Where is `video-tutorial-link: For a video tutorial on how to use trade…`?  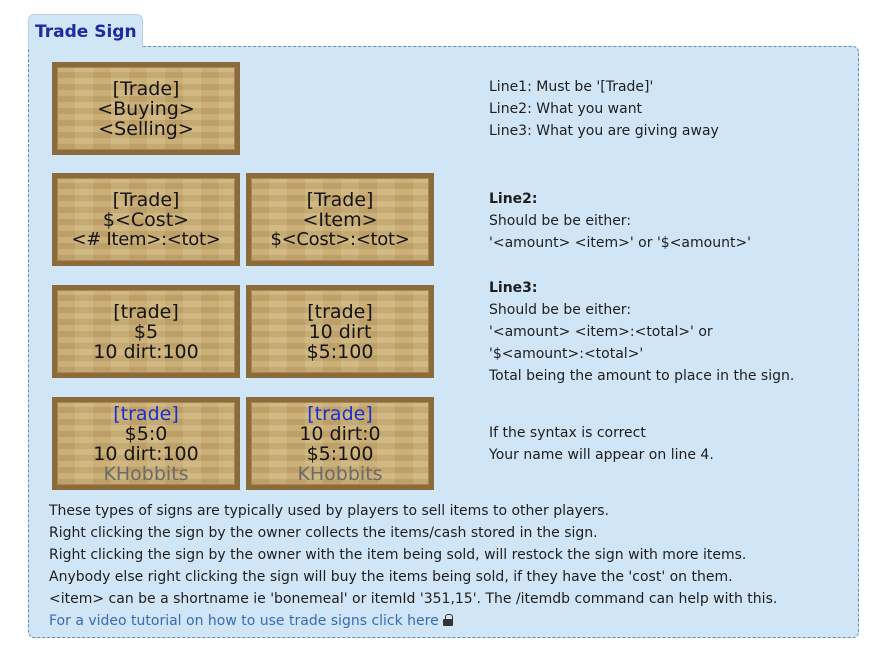 video-tutorial-link: For a video tutorial on how to use trade… is located at coordinates (244, 621).